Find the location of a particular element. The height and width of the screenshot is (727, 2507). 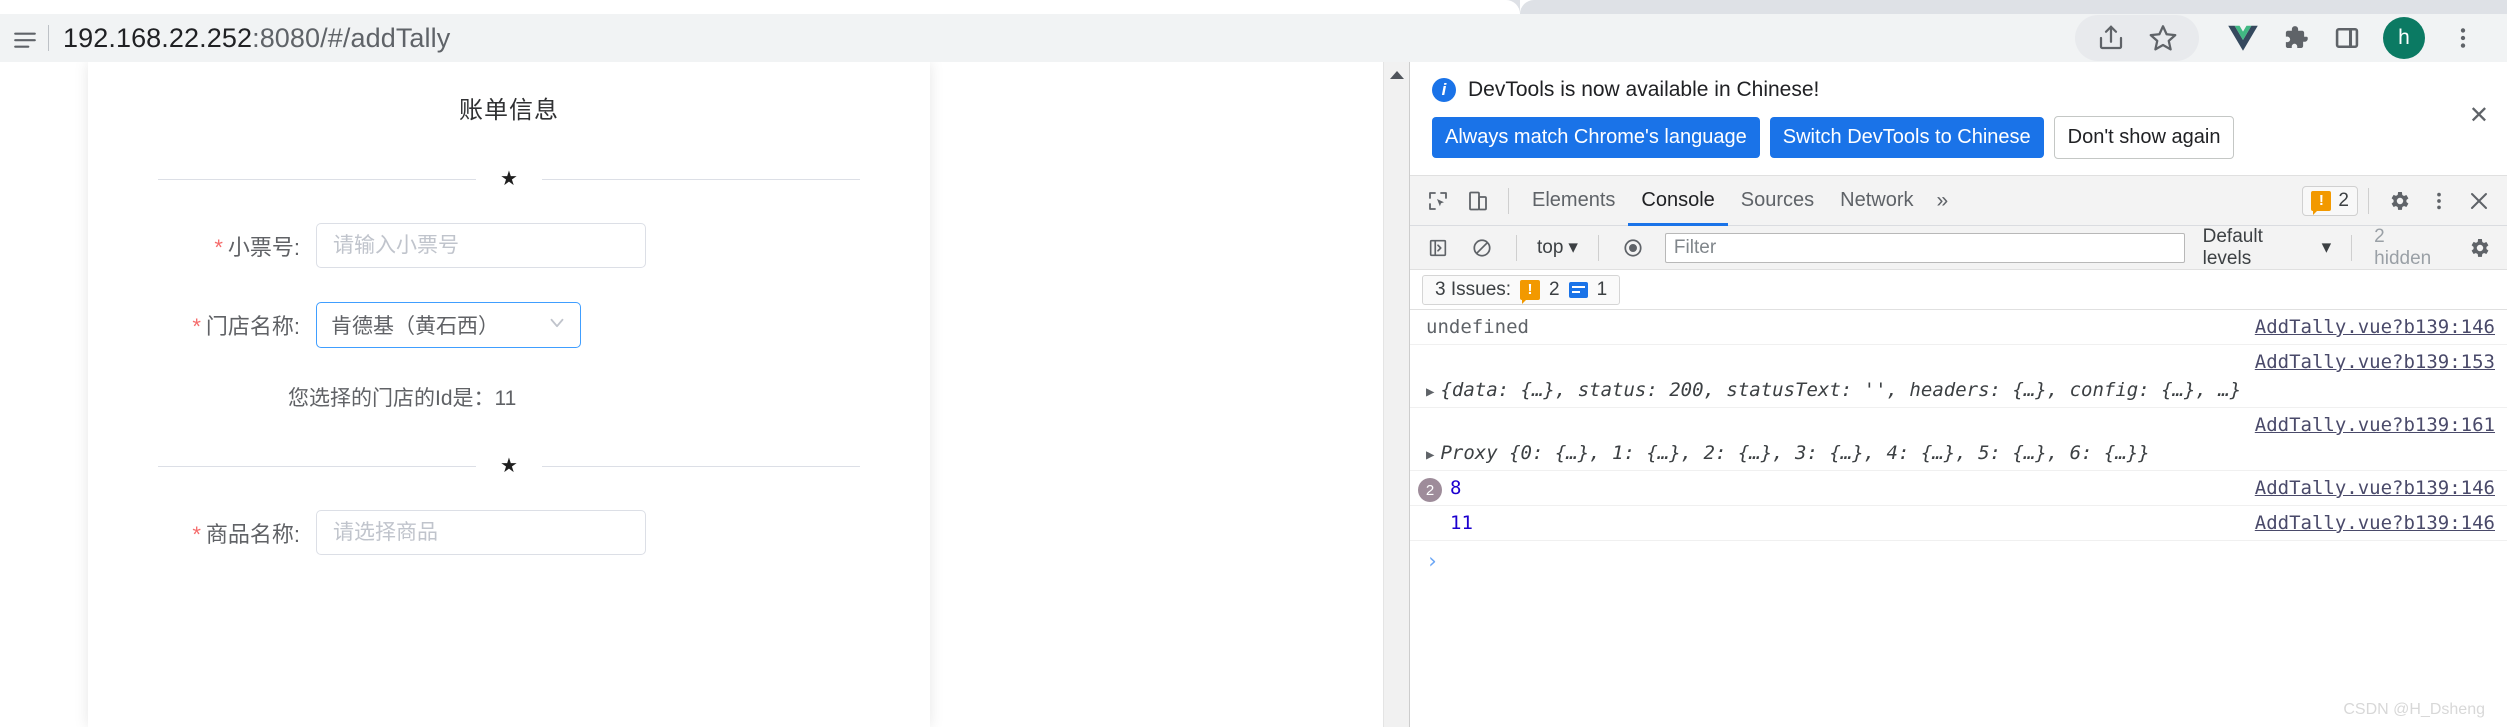

browser-toolbar: 192.168.22.252:8080/#/addTally h is located at coordinates (1253, 38).